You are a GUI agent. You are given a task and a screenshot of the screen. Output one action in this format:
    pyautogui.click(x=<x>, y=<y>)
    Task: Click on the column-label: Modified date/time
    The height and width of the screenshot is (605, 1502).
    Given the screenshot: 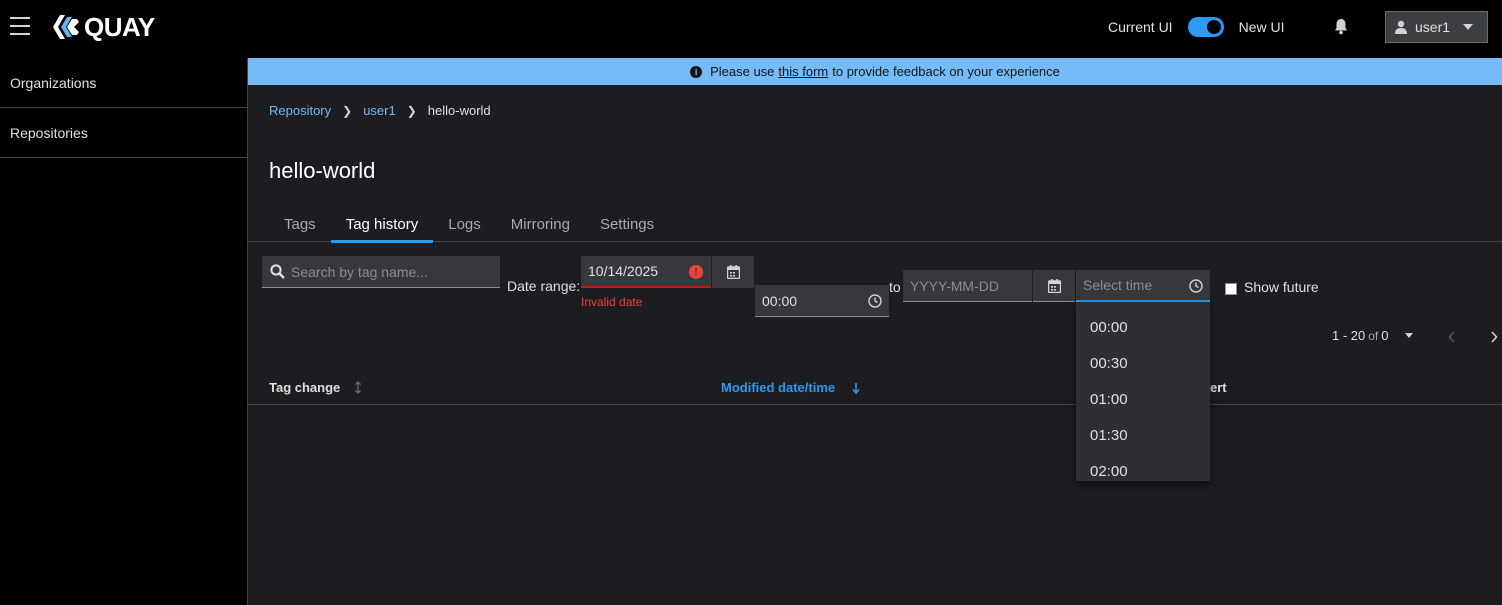 What is the action you would take?
    pyautogui.click(x=778, y=387)
    